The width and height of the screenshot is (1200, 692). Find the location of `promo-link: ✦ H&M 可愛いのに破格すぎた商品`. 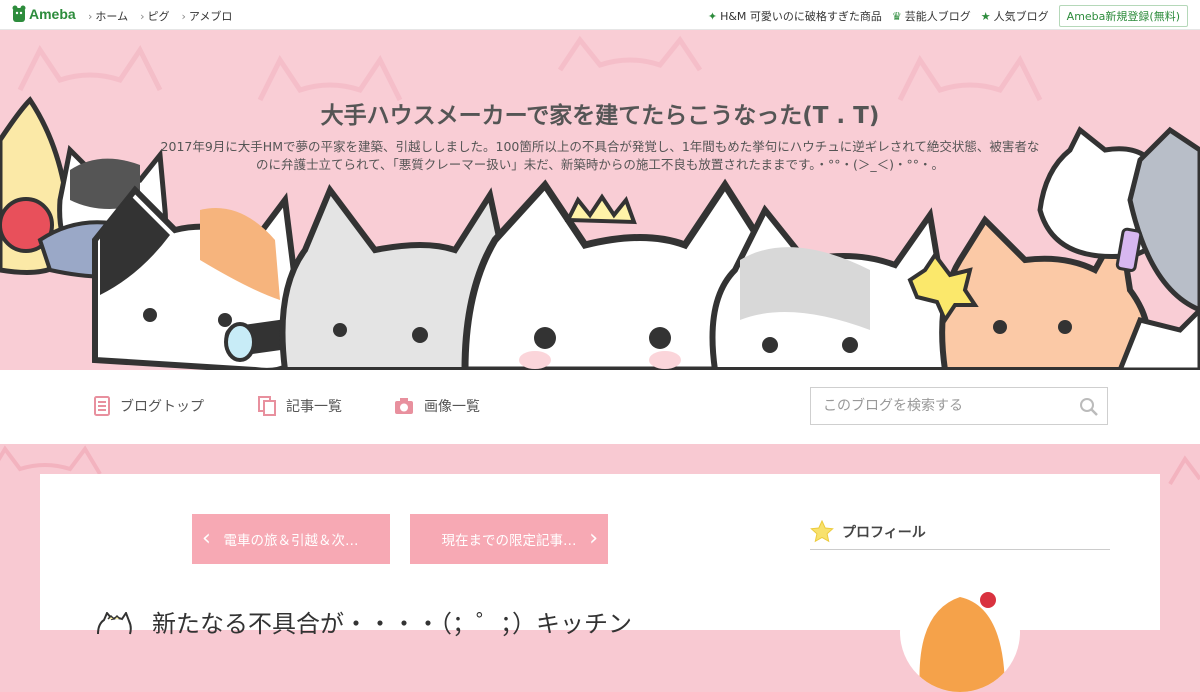

promo-link: ✦ H&M 可愛いのに破格すぎた商品 is located at coordinates (795, 16).